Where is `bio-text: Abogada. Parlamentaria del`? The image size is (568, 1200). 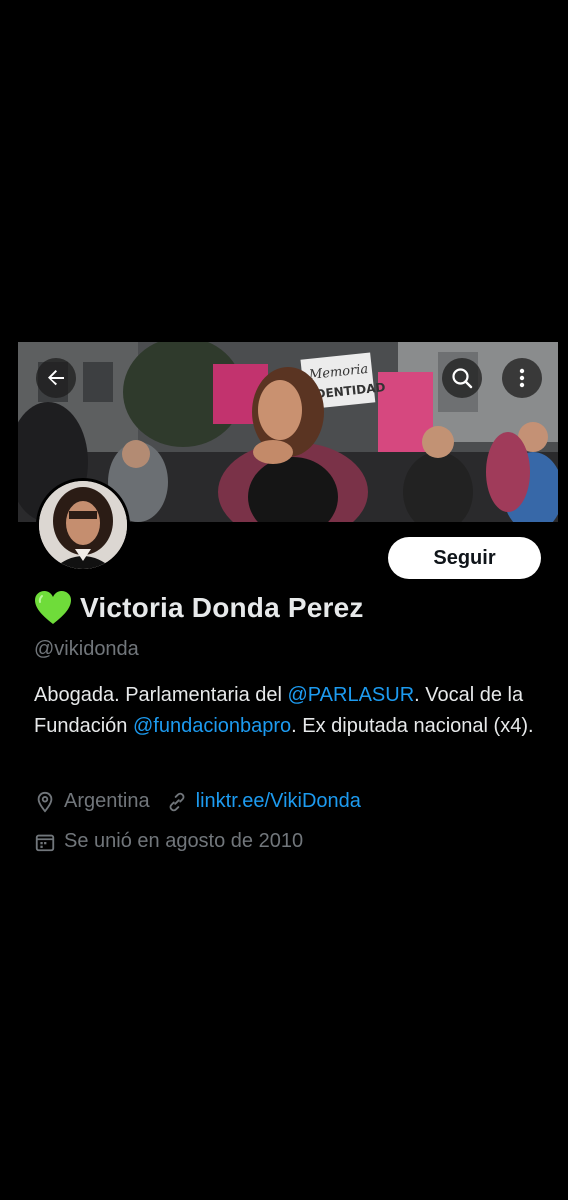
bio-text: Abogada. Parlamentaria del is located at coordinates (161, 695).